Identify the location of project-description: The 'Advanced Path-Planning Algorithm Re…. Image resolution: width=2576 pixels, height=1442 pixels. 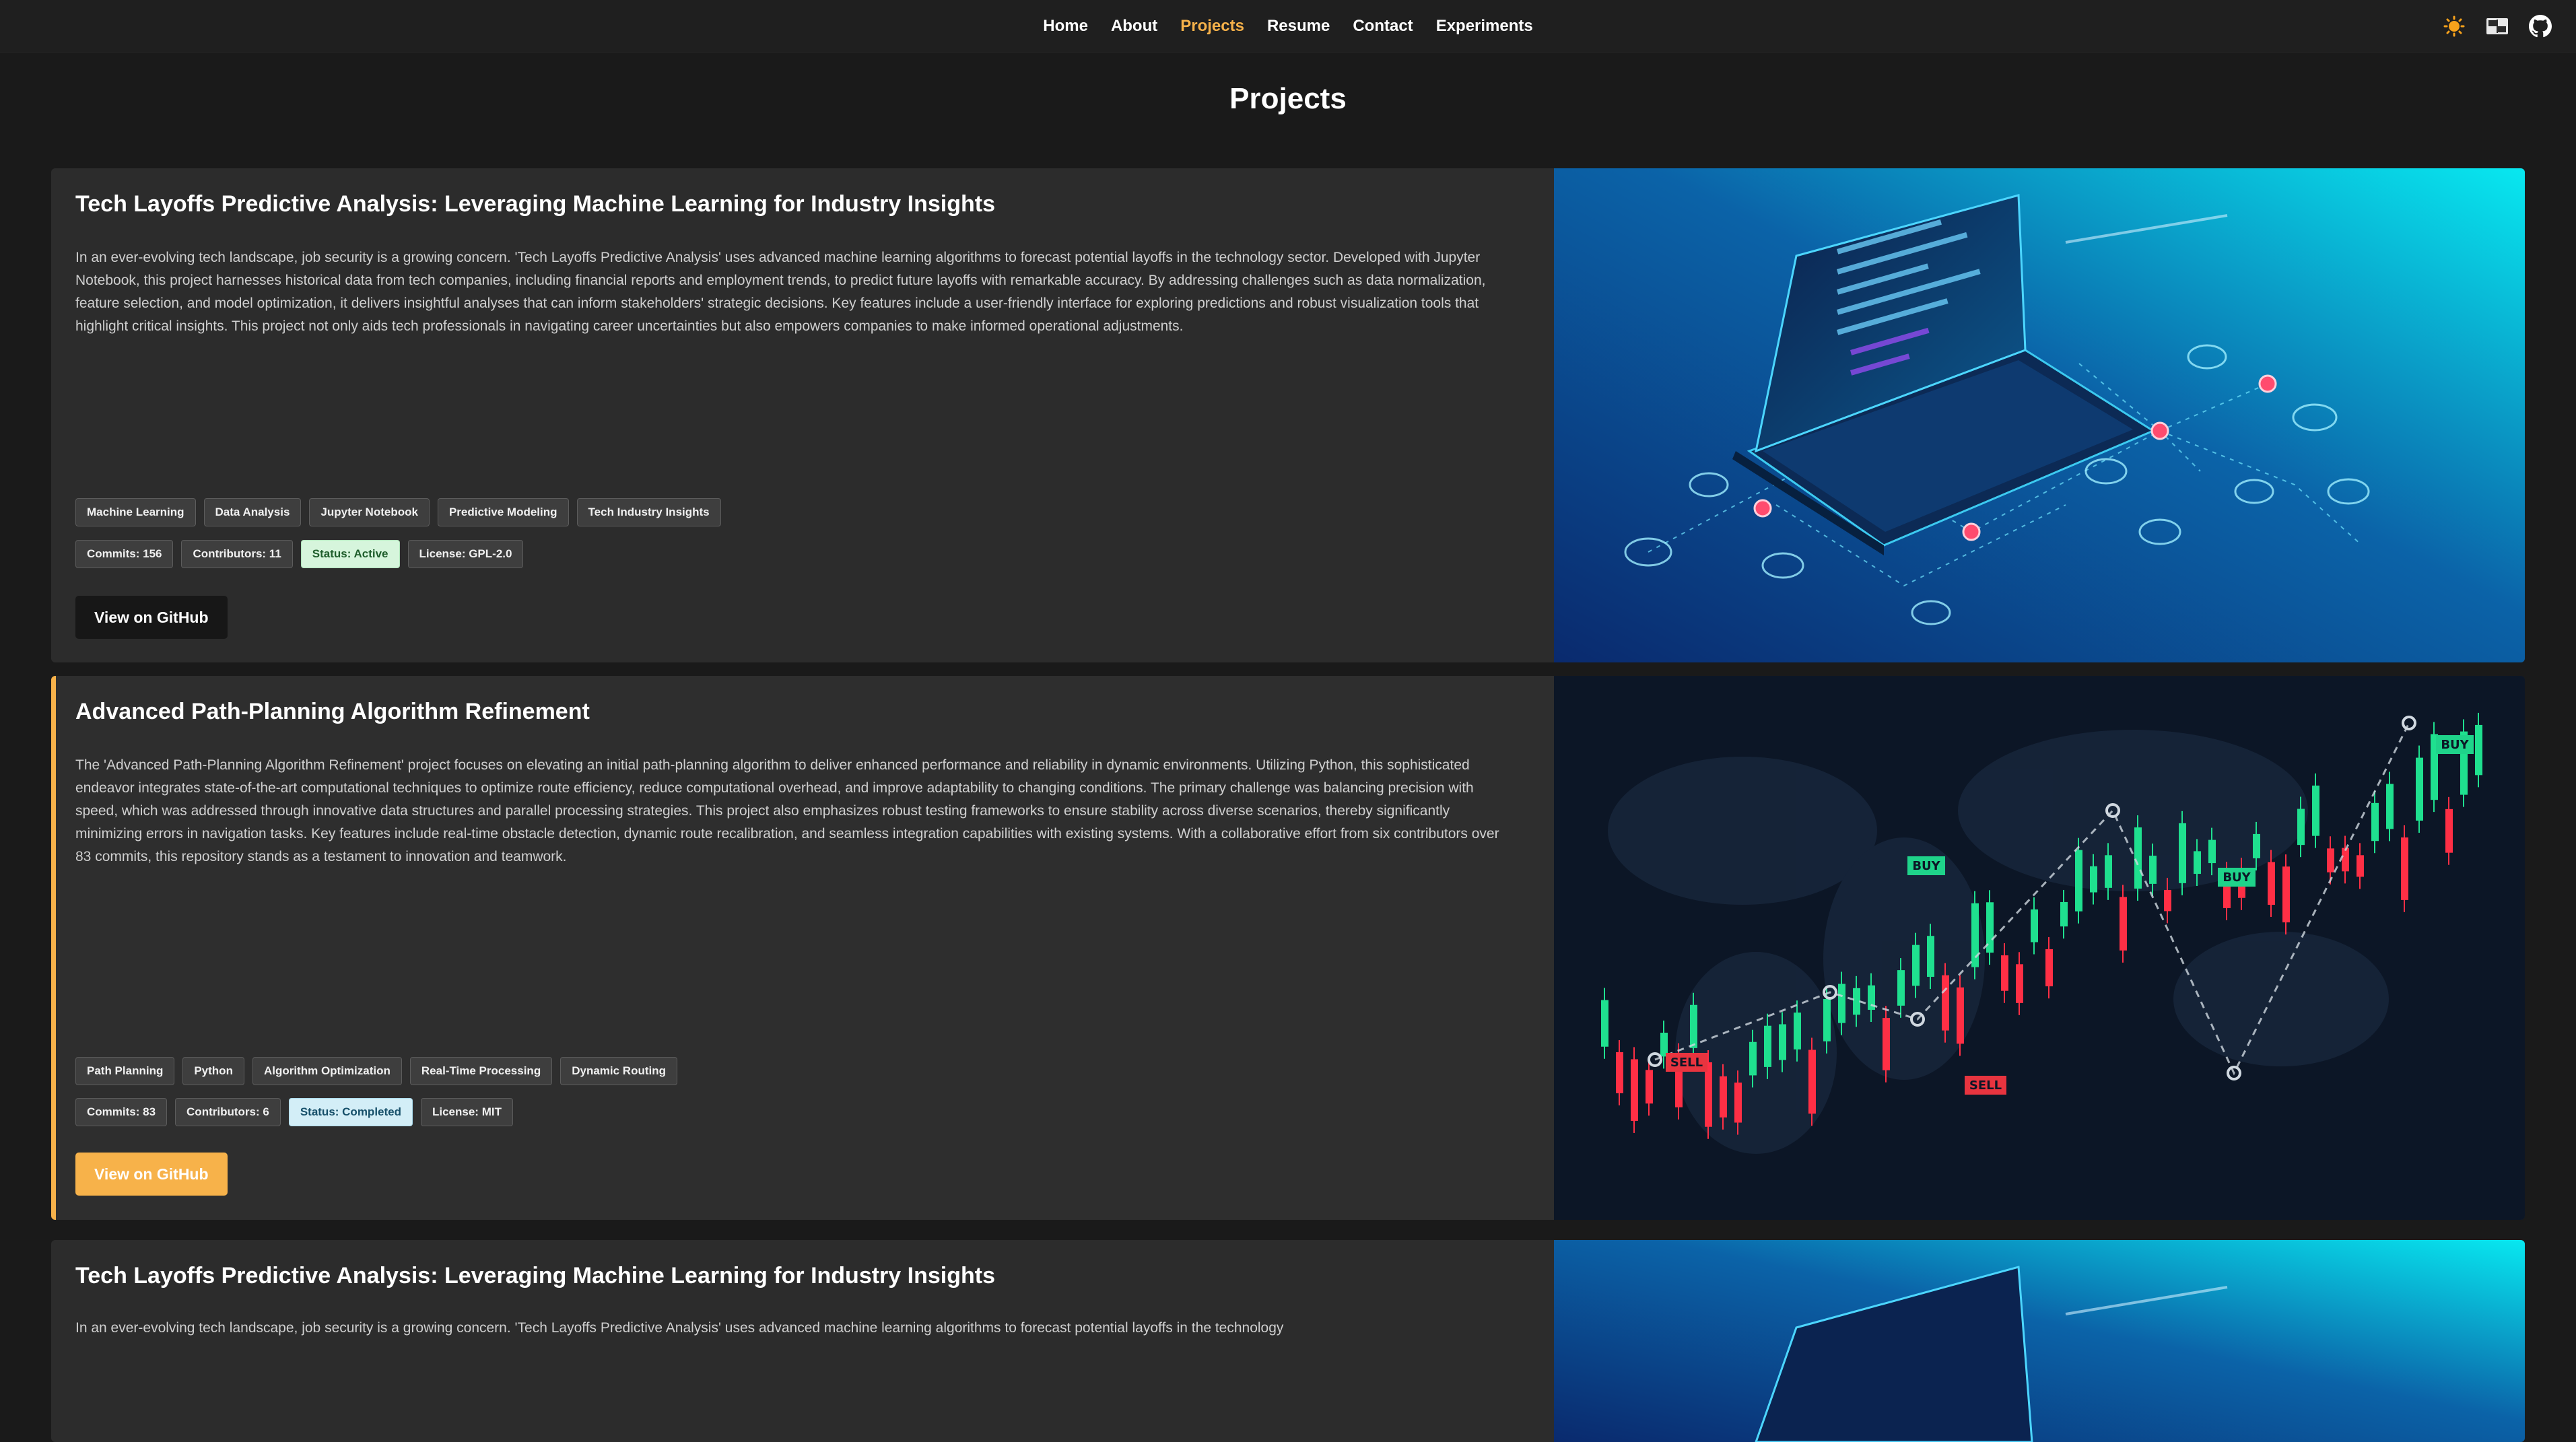
(787, 810).